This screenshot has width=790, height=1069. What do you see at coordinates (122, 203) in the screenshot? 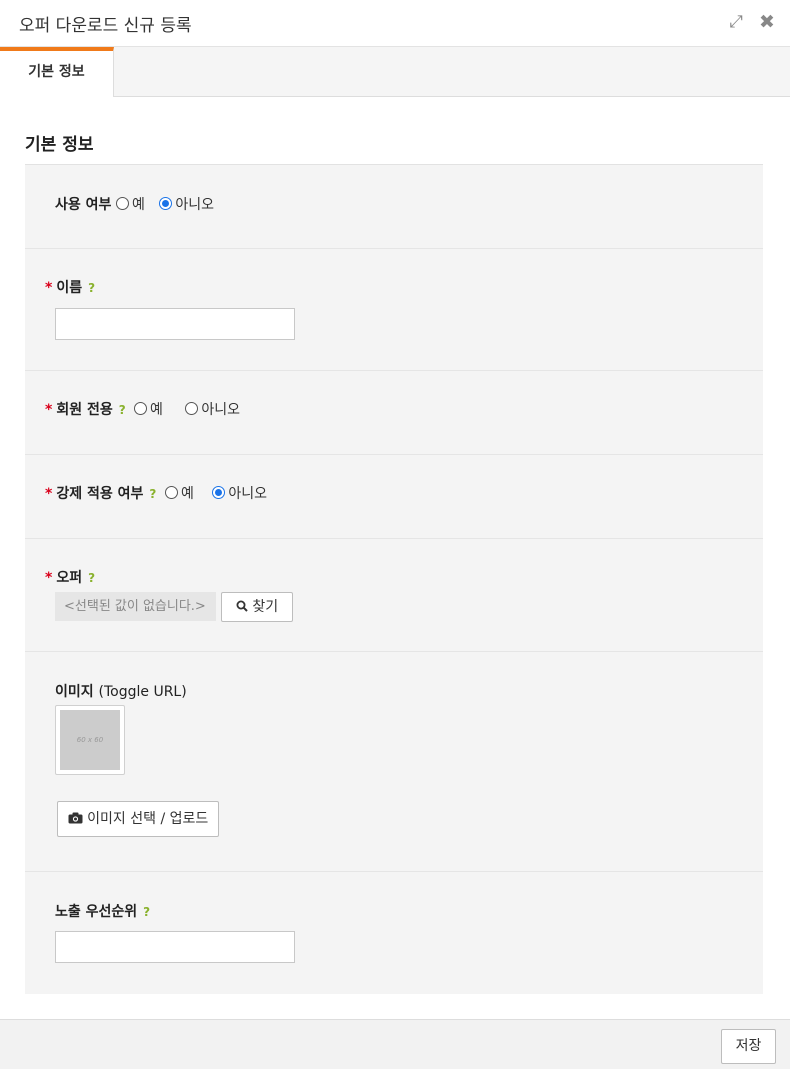
I see `use-yes-radio` at bounding box center [122, 203].